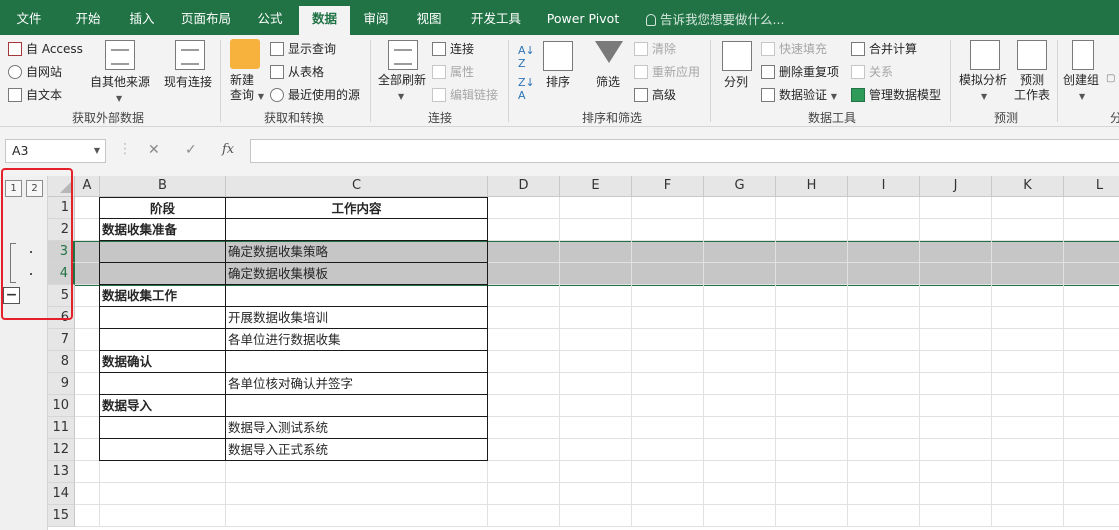 The width and height of the screenshot is (1119, 530). I want to click on cell-b3, so click(163, 252).